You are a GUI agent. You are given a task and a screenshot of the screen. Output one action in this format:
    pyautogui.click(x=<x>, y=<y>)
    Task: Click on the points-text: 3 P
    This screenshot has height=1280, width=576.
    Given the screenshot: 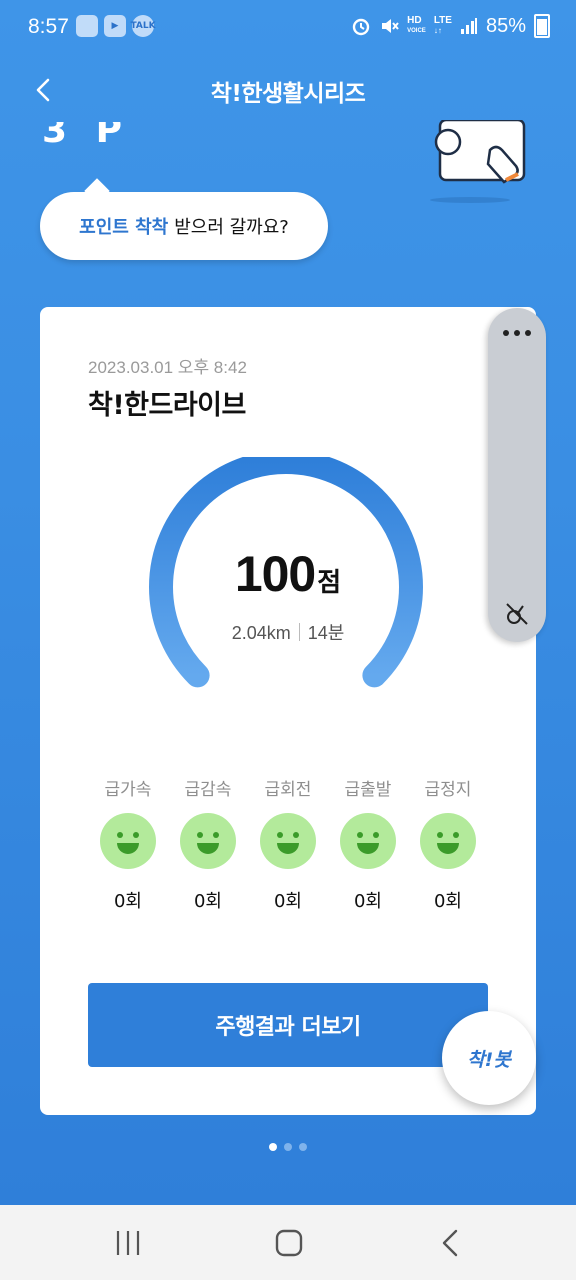 What is the action you would take?
    pyautogui.click(x=86, y=136)
    